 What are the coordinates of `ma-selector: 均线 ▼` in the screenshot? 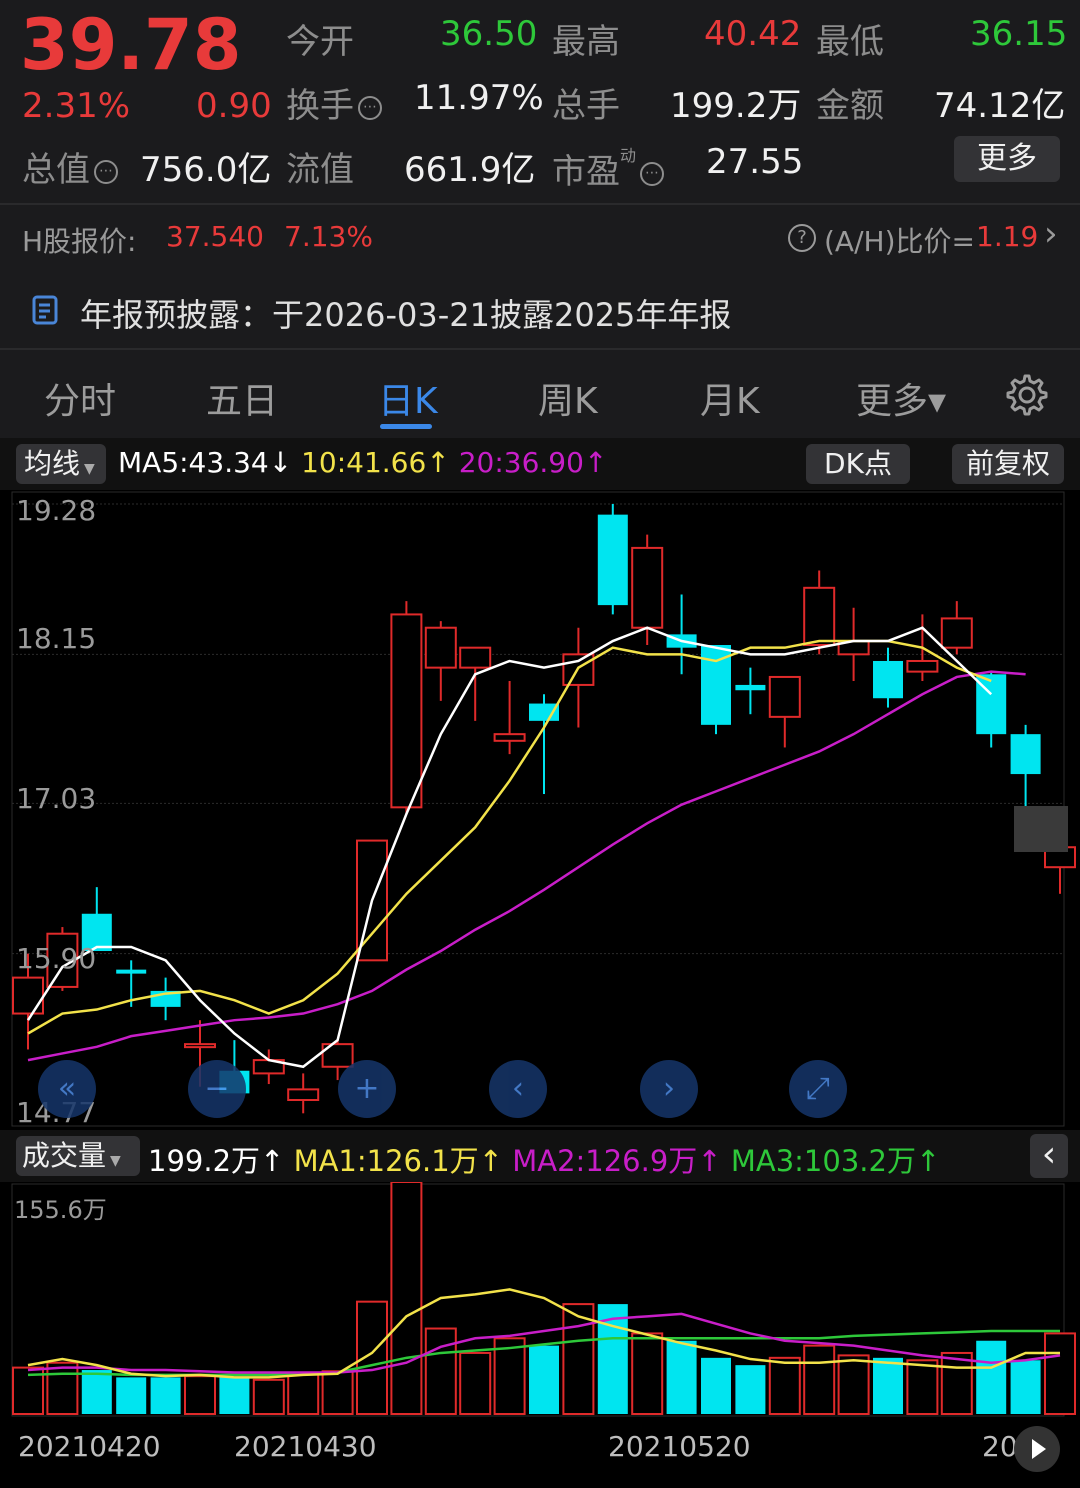 It's located at (61, 464).